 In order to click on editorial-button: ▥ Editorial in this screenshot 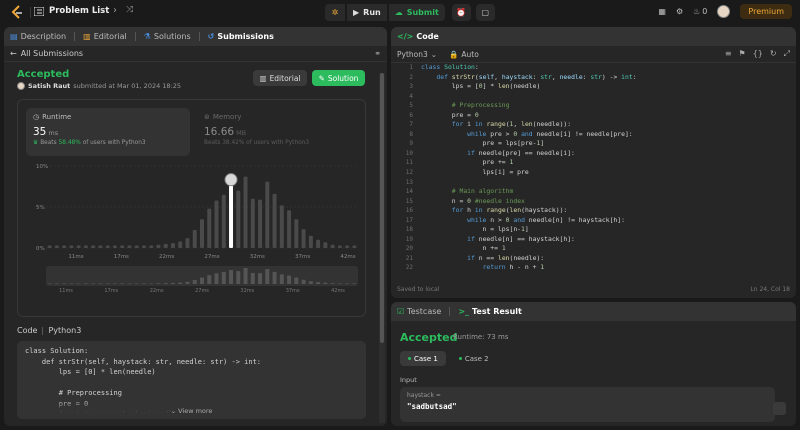, I will do `click(280, 78)`.